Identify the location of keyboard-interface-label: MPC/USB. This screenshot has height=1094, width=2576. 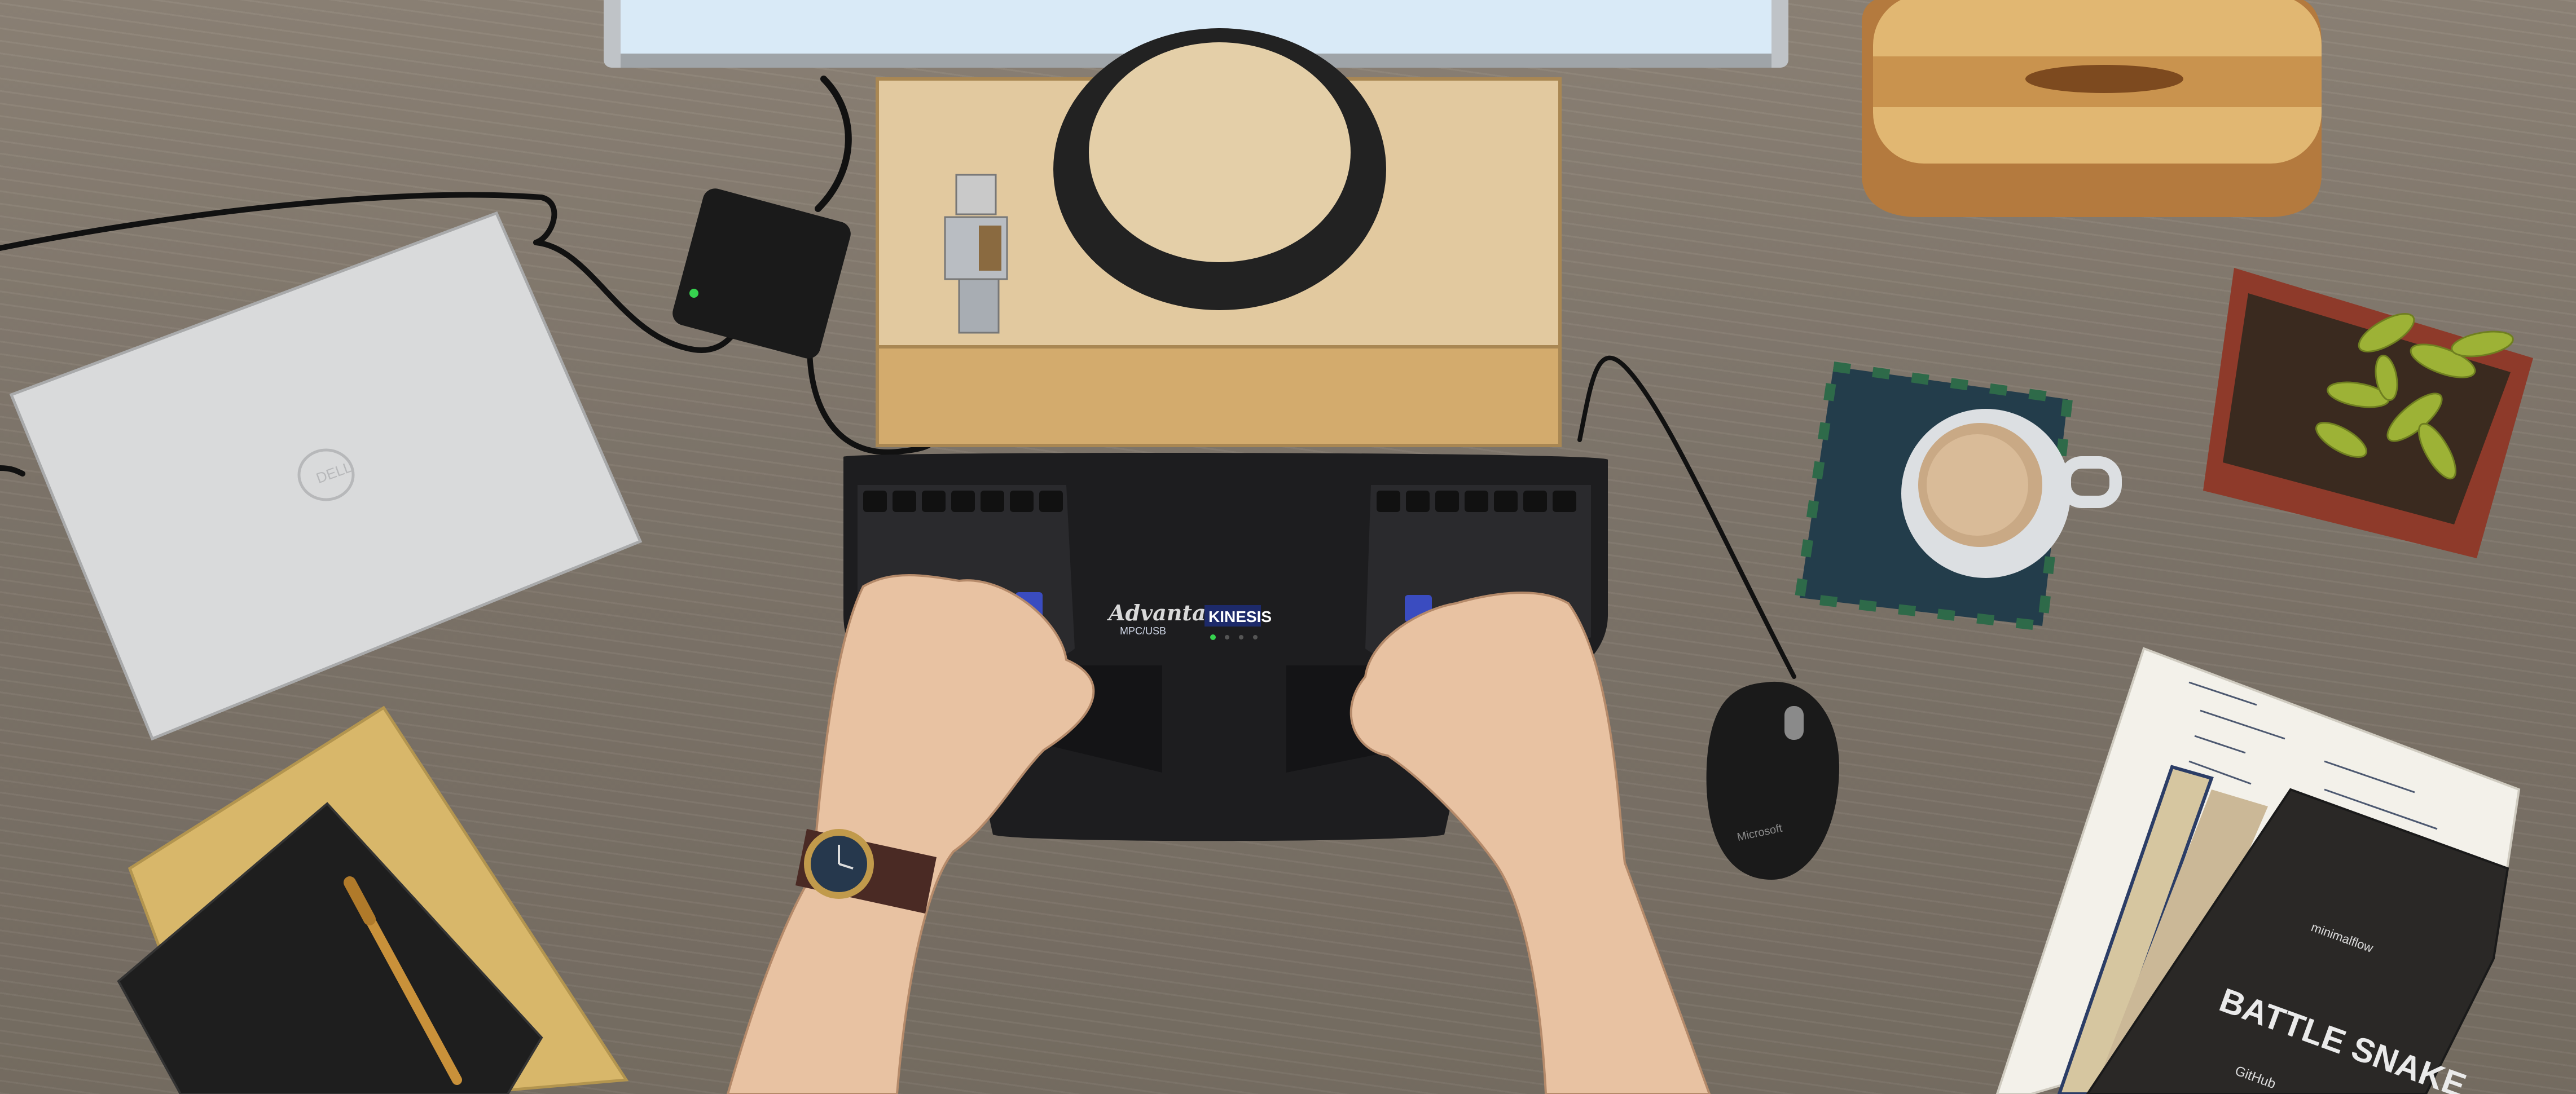
(1143, 631).